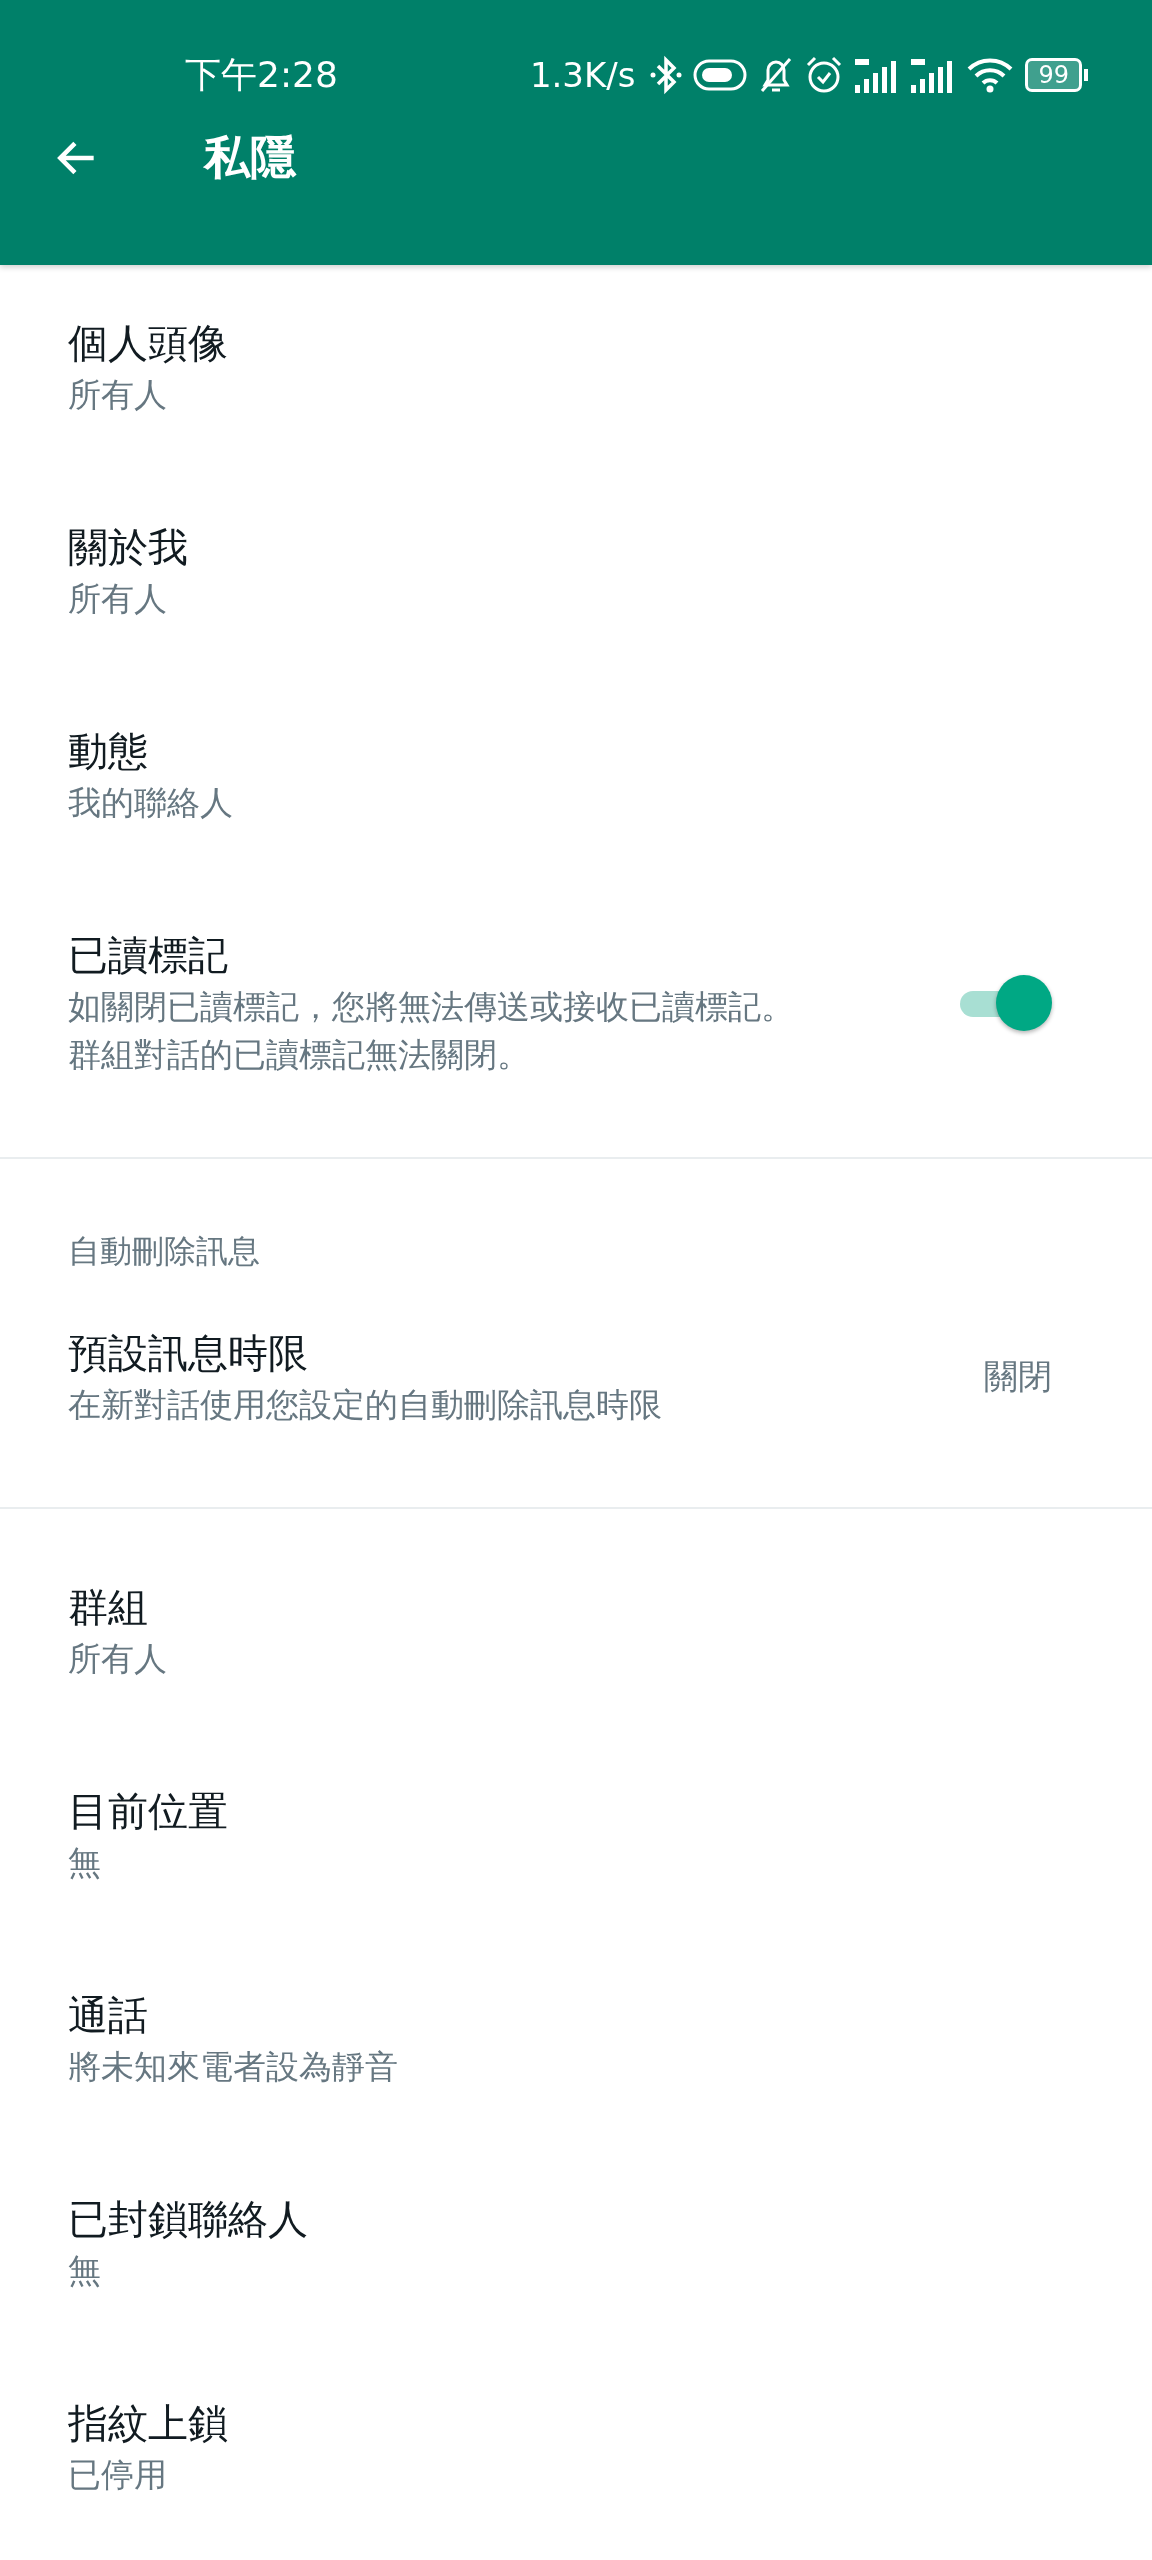 The width and height of the screenshot is (1152, 2560). What do you see at coordinates (560, 547) in the screenshot?
I see `setting-title: 關於我` at bounding box center [560, 547].